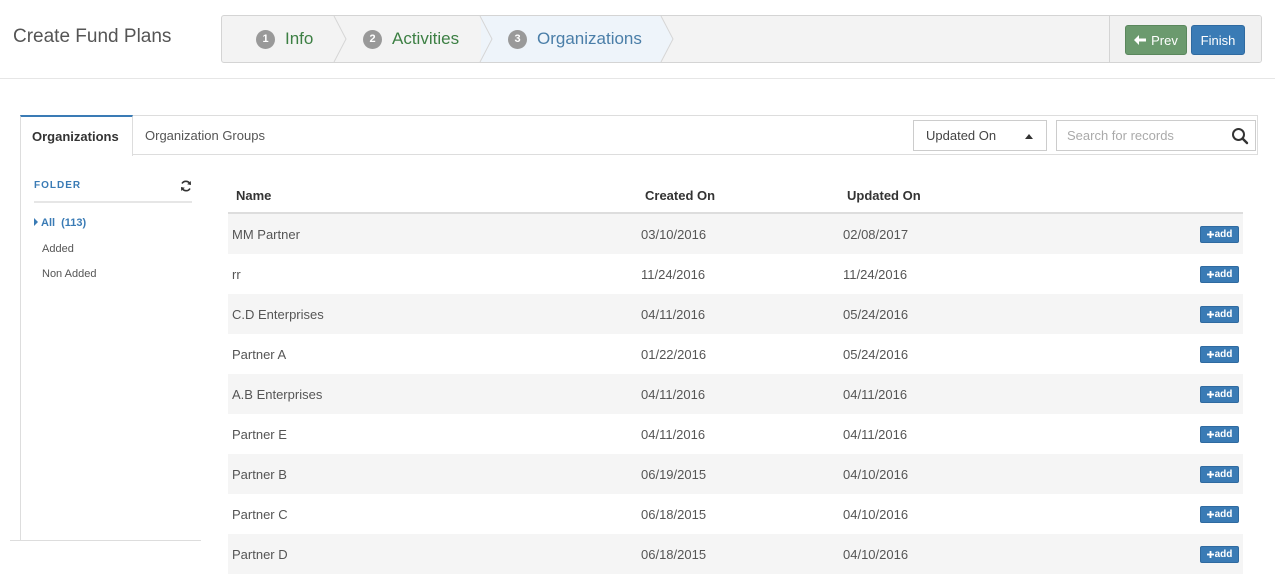 This screenshot has width=1275, height=586. Describe the element at coordinates (1140, 40) in the screenshot. I see `arrow-left-icon` at that location.